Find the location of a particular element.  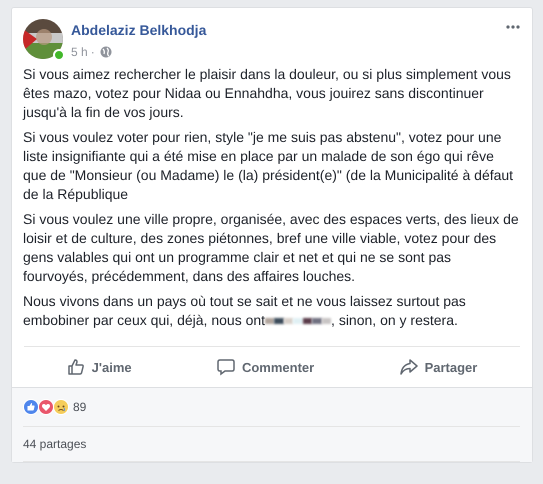

share-arrow-icon is located at coordinates (409, 367).